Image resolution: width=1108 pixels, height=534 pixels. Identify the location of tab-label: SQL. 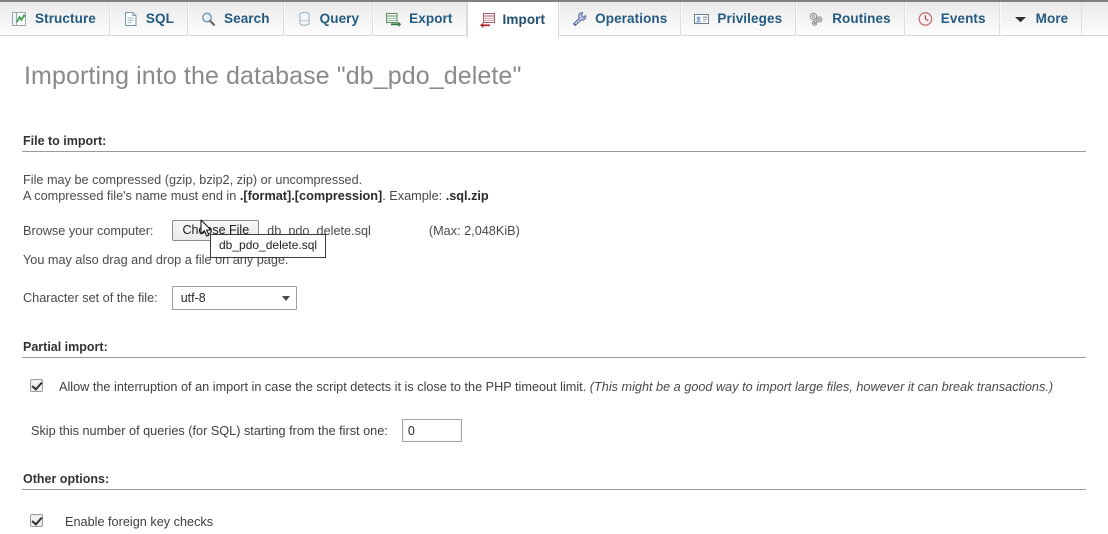
(159, 19).